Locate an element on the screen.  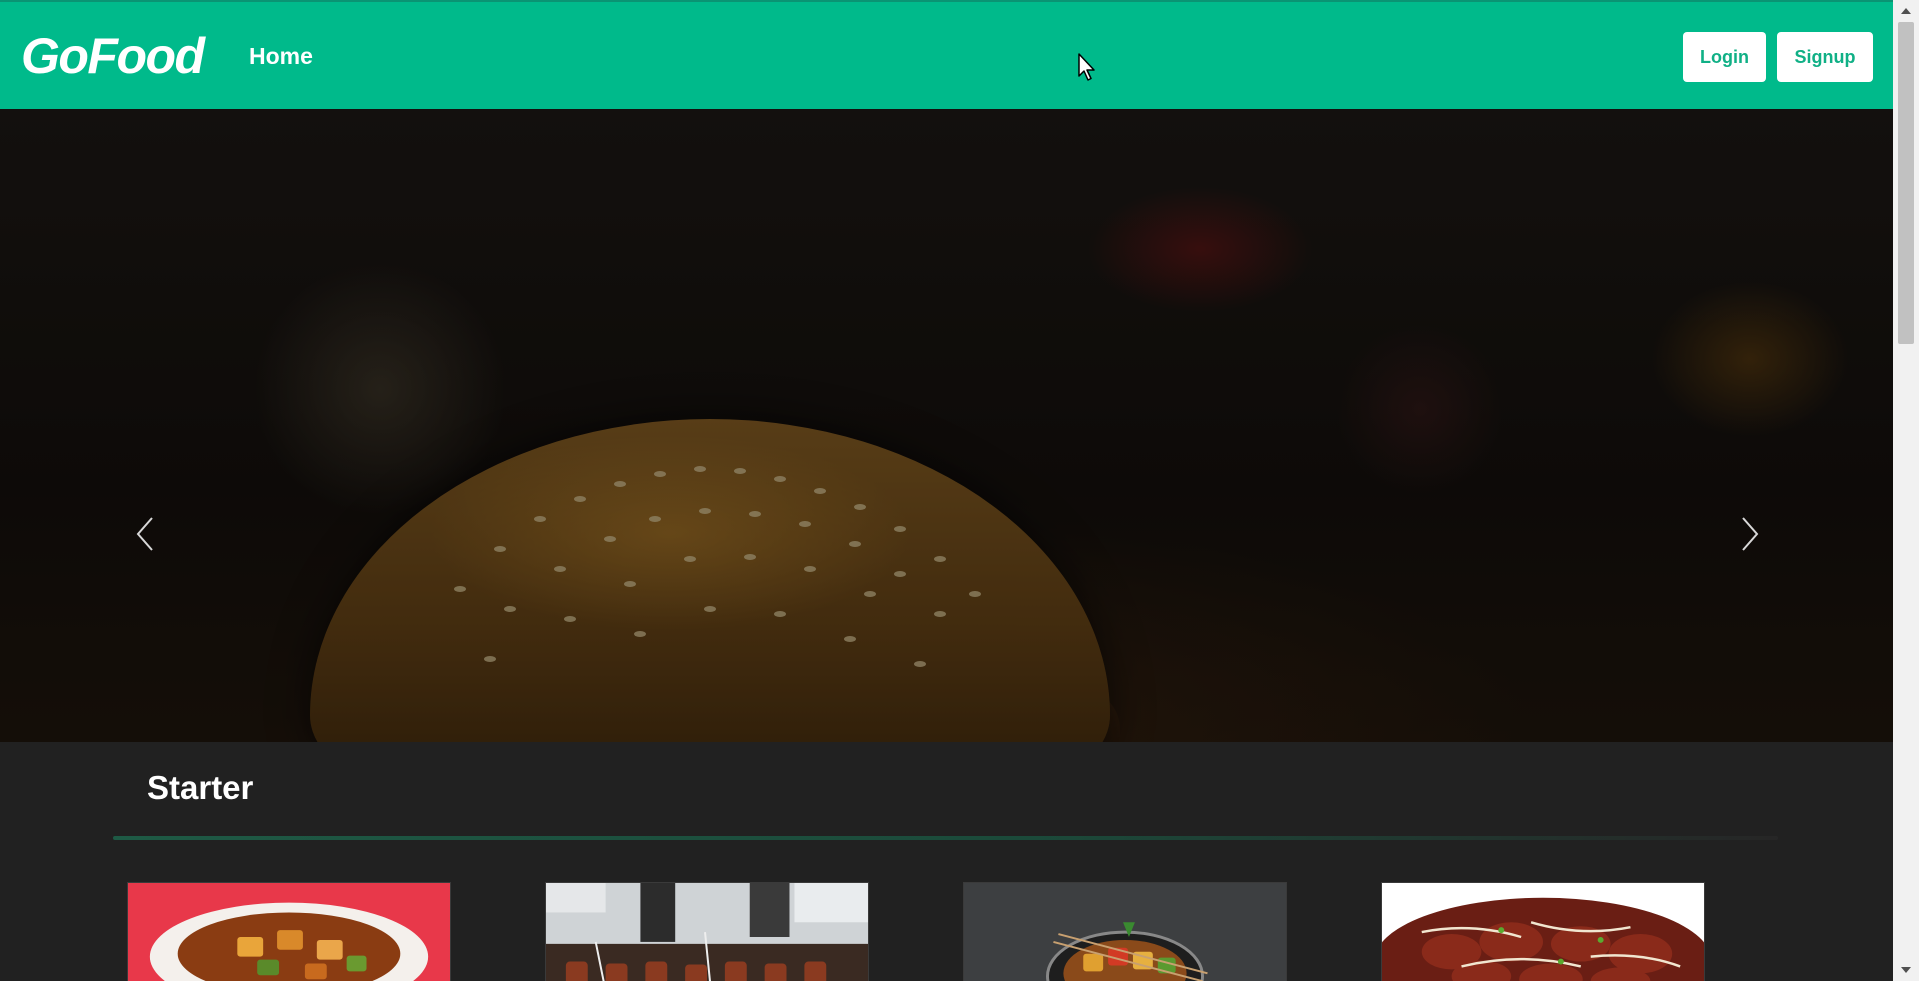
triangle-up-icon is located at coordinates (1906, 11).